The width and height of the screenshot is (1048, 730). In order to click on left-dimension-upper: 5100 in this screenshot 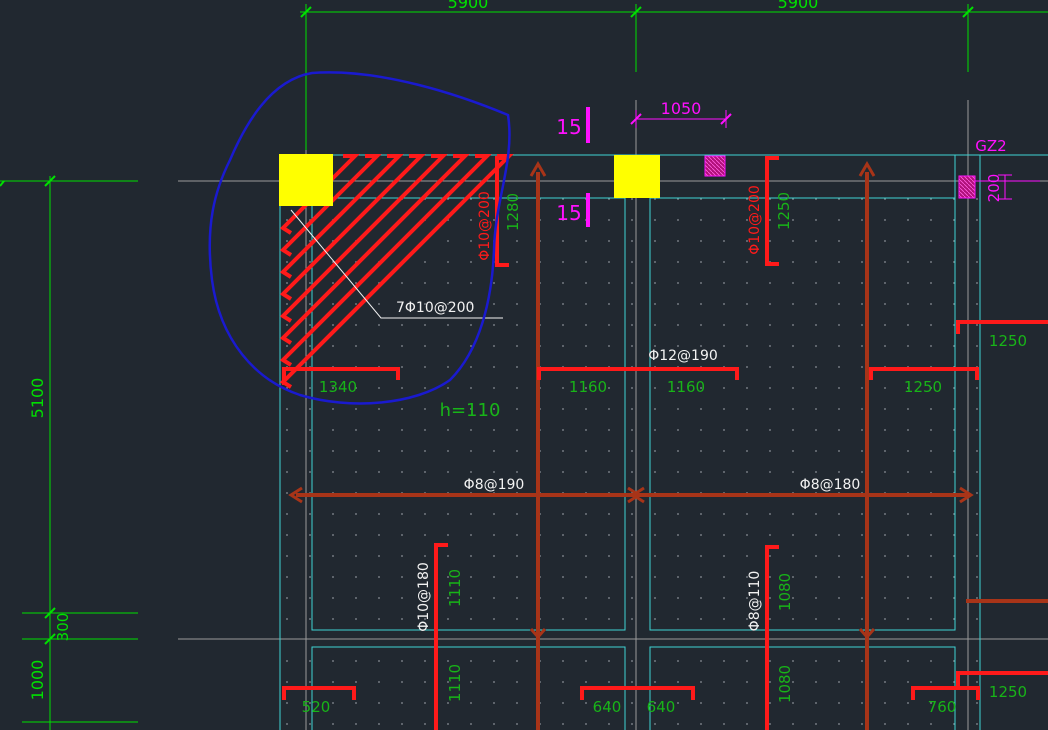, I will do `click(37, 398)`.